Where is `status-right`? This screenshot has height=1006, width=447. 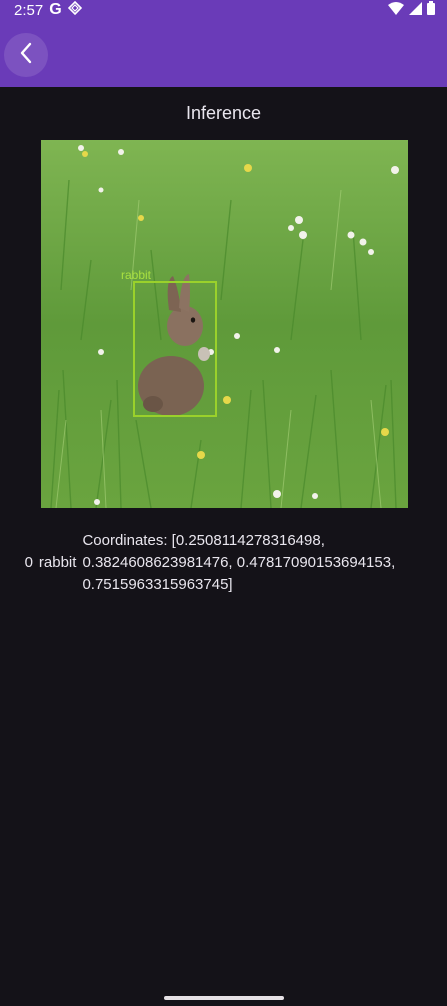
status-right is located at coordinates (411, 10).